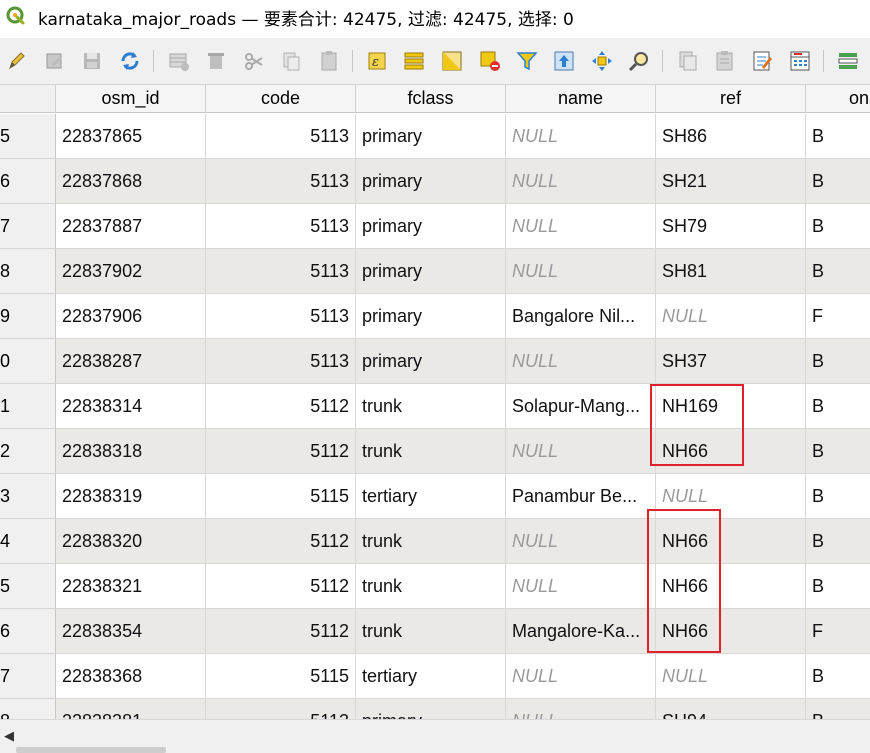 This screenshot has height=753, width=870. What do you see at coordinates (731, 136) in the screenshot?
I see `cell-ref: SH86` at bounding box center [731, 136].